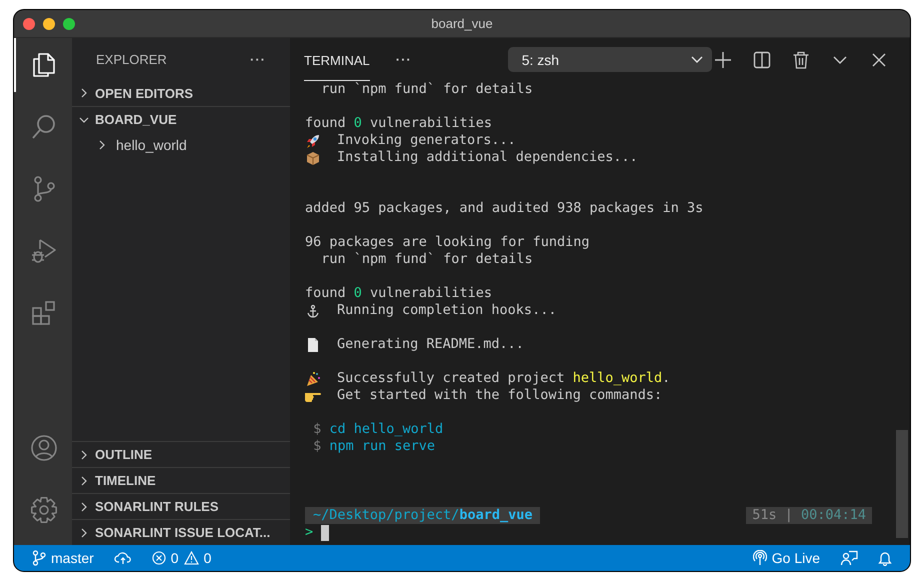 The width and height of the screenshot is (924, 583). Describe the element at coordinates (181, 145) in the screenshot. I see `folder-item: hello_world` at that location.